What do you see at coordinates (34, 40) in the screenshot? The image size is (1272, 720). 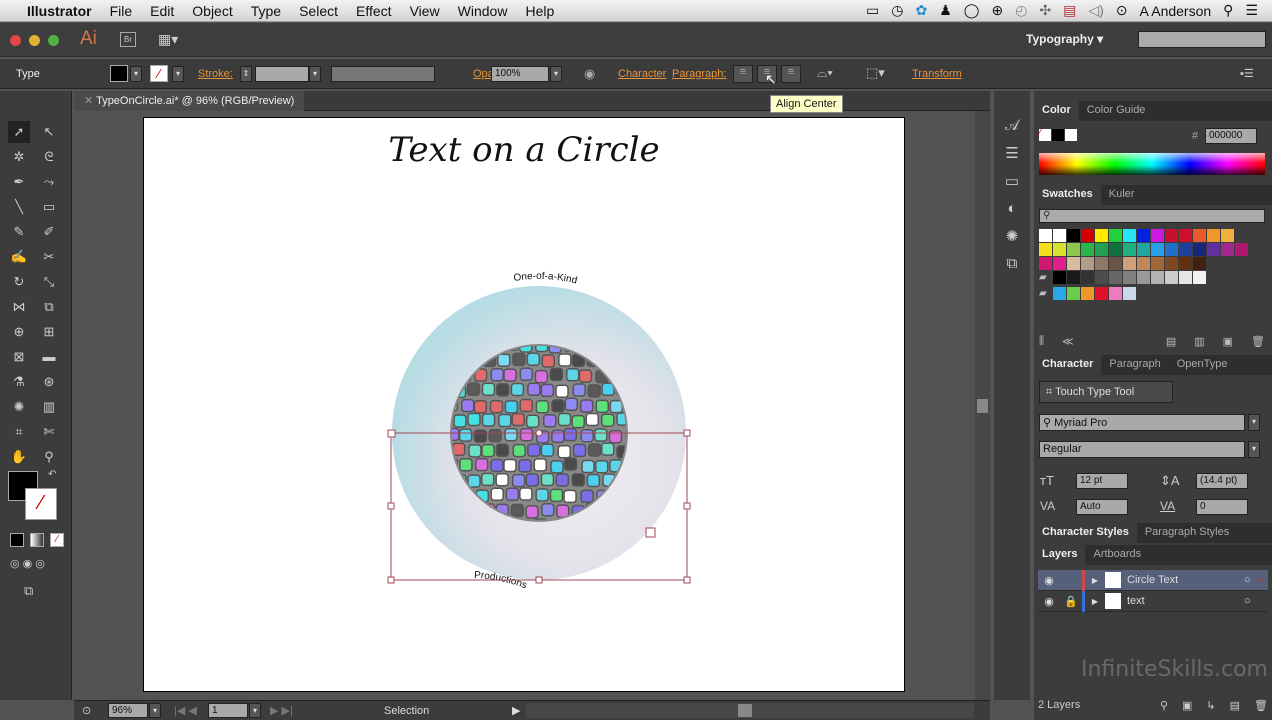 I see `minimize-window-button` at bounding box center [34, 40].